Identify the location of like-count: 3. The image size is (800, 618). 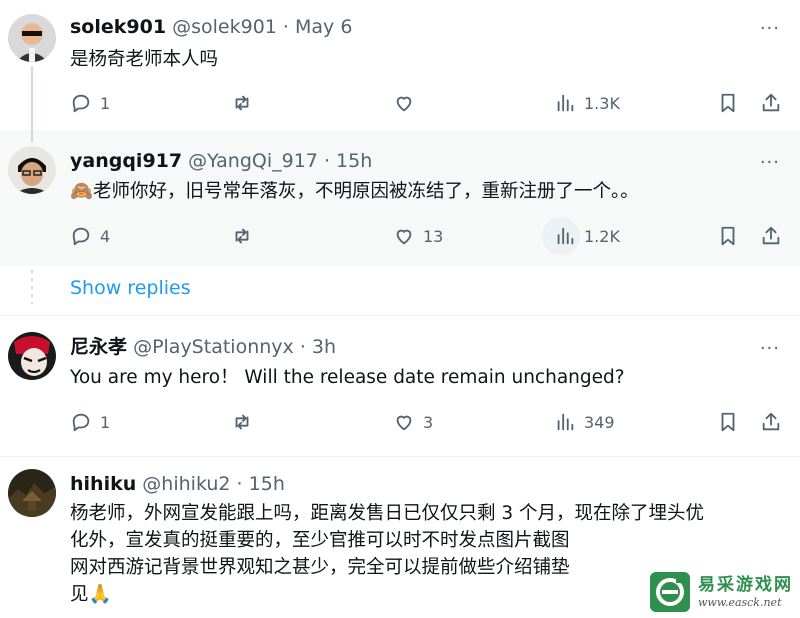
(428, 422).